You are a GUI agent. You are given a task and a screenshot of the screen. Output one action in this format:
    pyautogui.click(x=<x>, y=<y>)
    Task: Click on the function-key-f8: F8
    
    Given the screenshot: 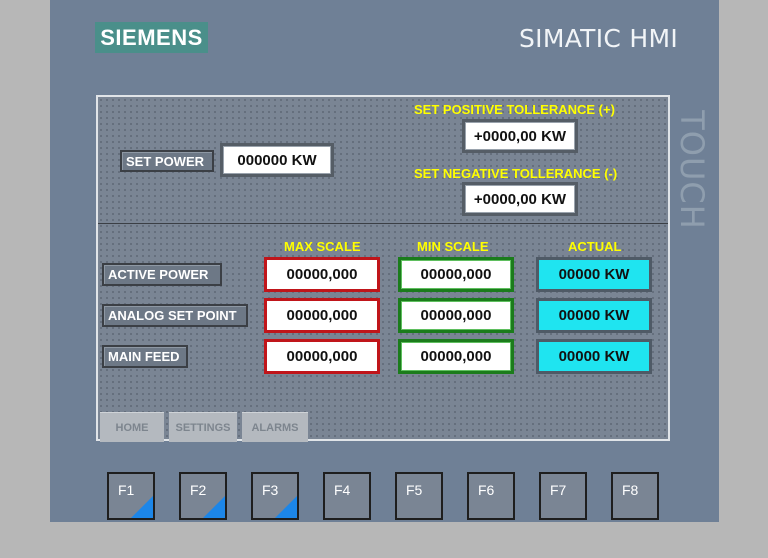 What is the action you would take?
    pyautogui.click(x=635, y=496)
    